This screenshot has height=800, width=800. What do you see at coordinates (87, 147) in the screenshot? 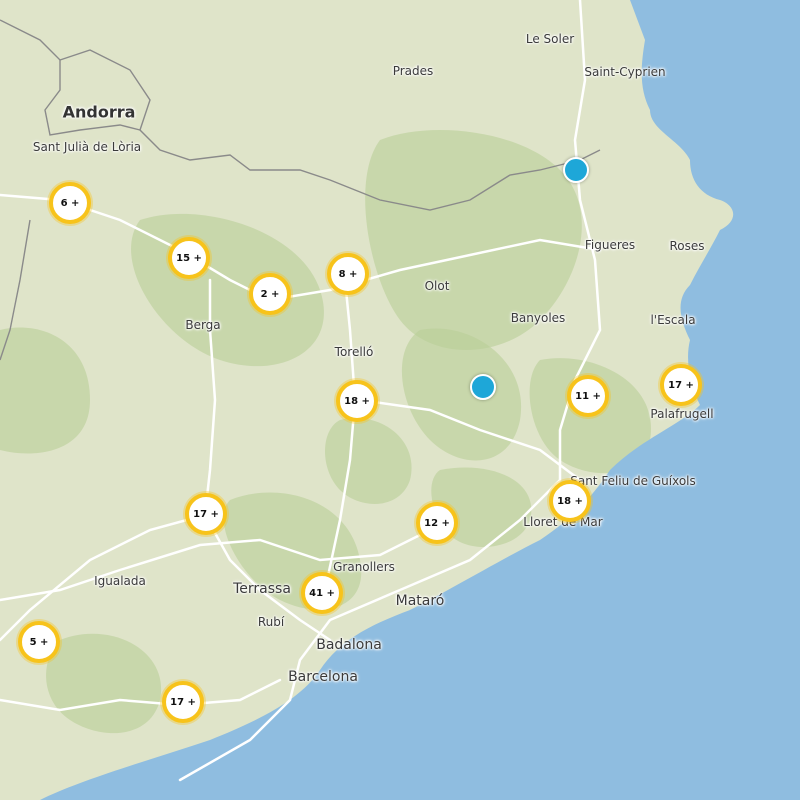
I see `place-label: Sant Julià de Lòria` at bounding box center [87, 147].